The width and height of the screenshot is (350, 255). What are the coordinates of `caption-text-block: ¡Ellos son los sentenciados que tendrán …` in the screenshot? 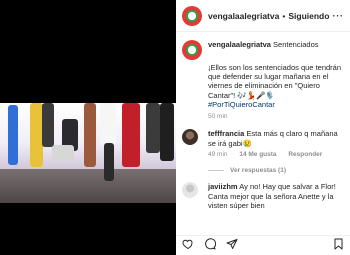 It's located at (263, 90).